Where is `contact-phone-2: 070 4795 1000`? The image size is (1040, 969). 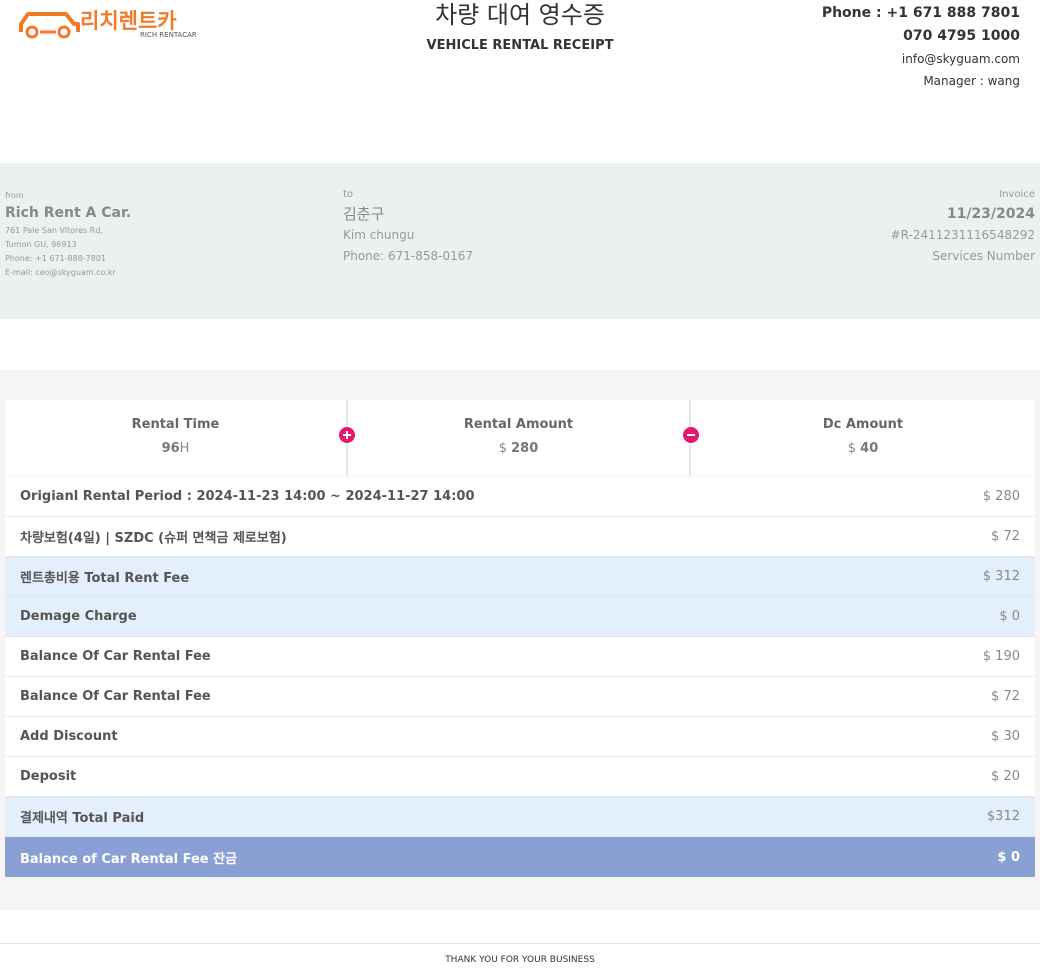 contact-phone-2: 070 4795 1000 is located at coordinates (961, 36).